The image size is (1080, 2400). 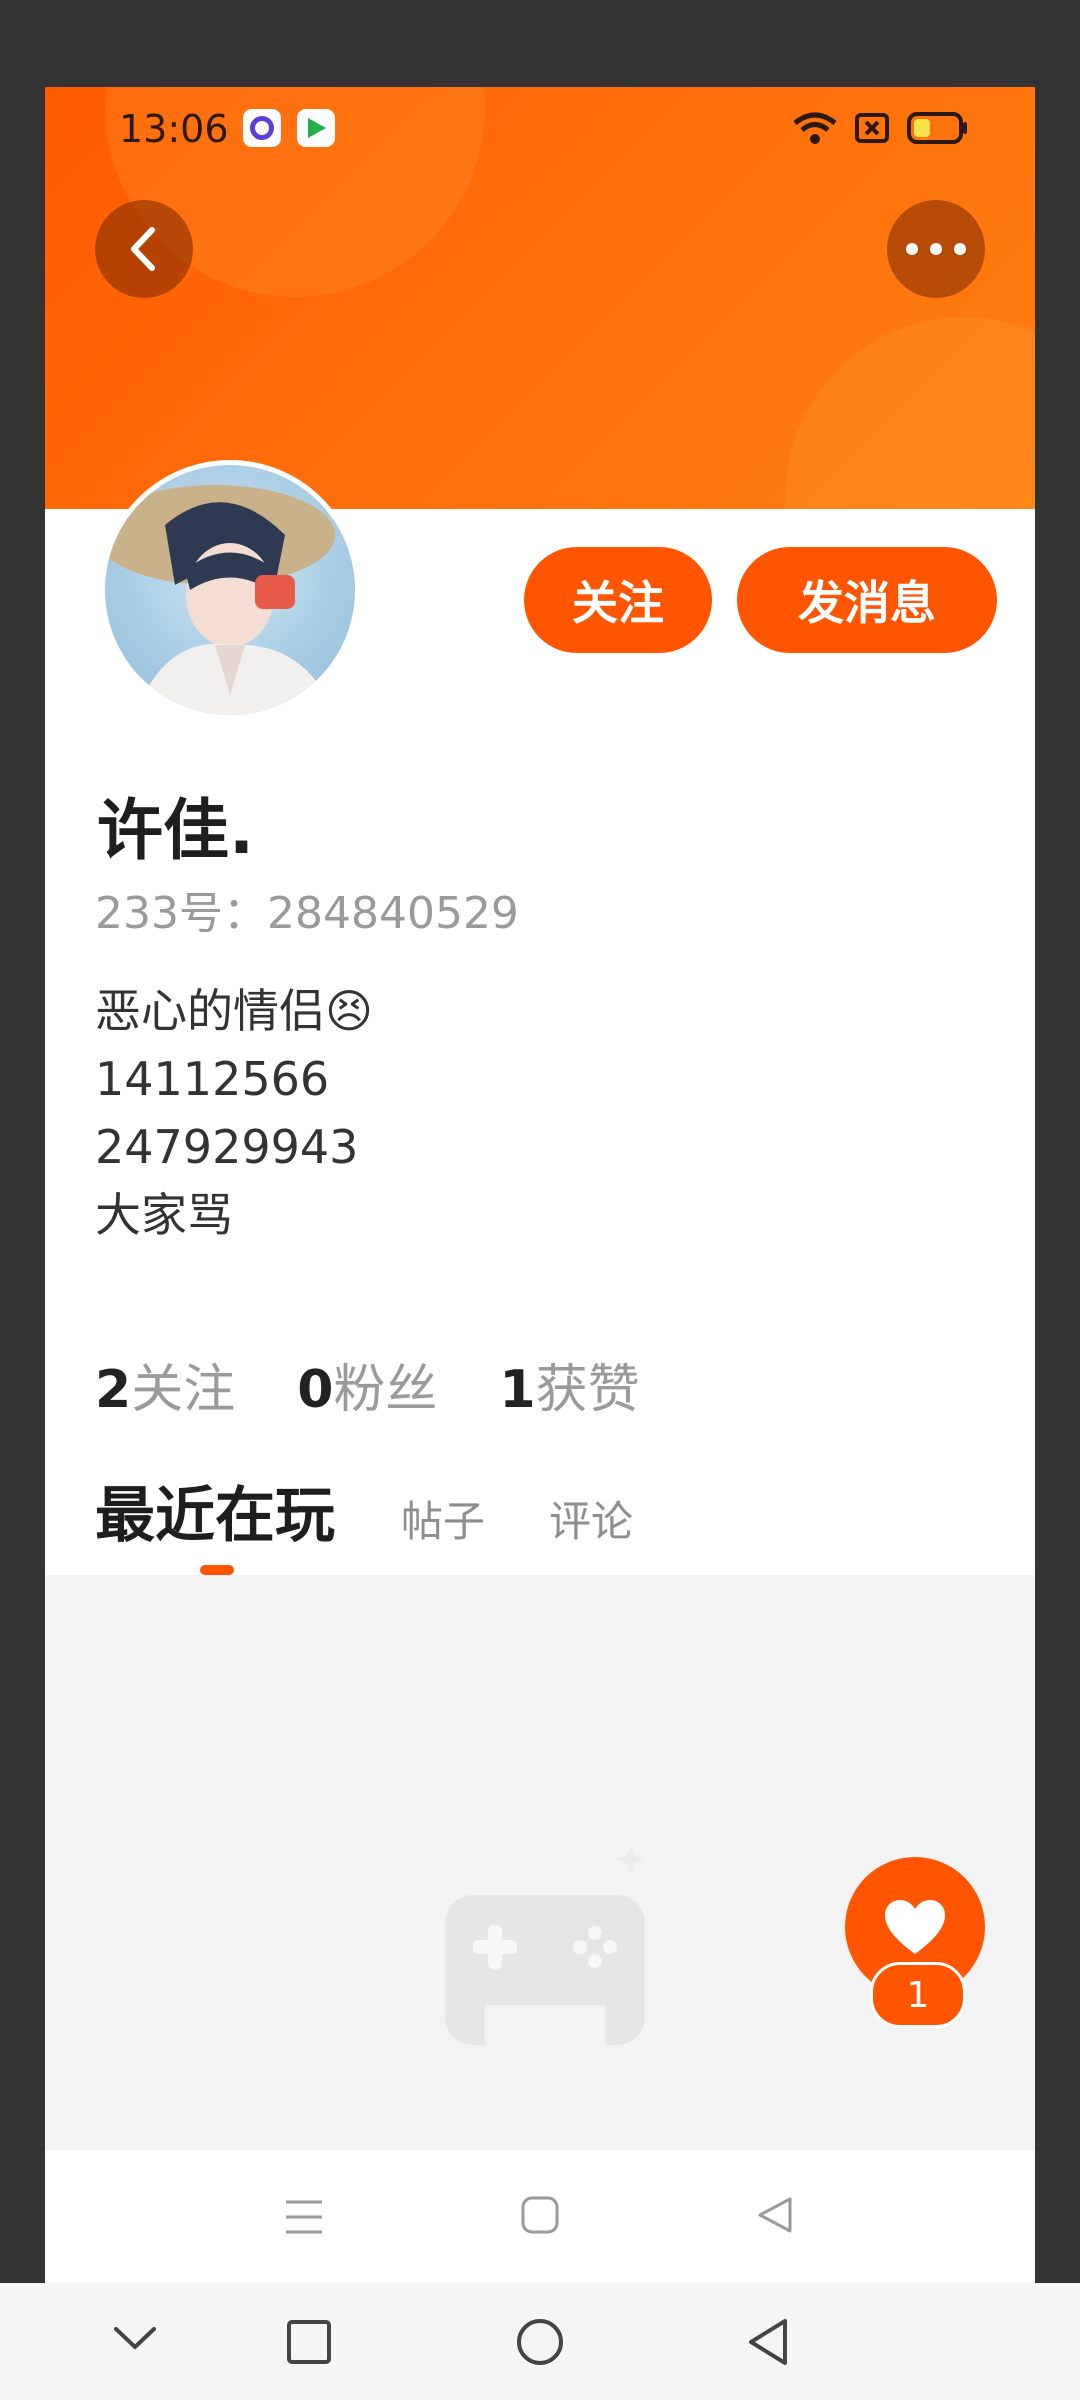 What do you see at coordinates (262, 128) in the screenshot?
I see `app-notification-icon` at bounding box center [262, 128].